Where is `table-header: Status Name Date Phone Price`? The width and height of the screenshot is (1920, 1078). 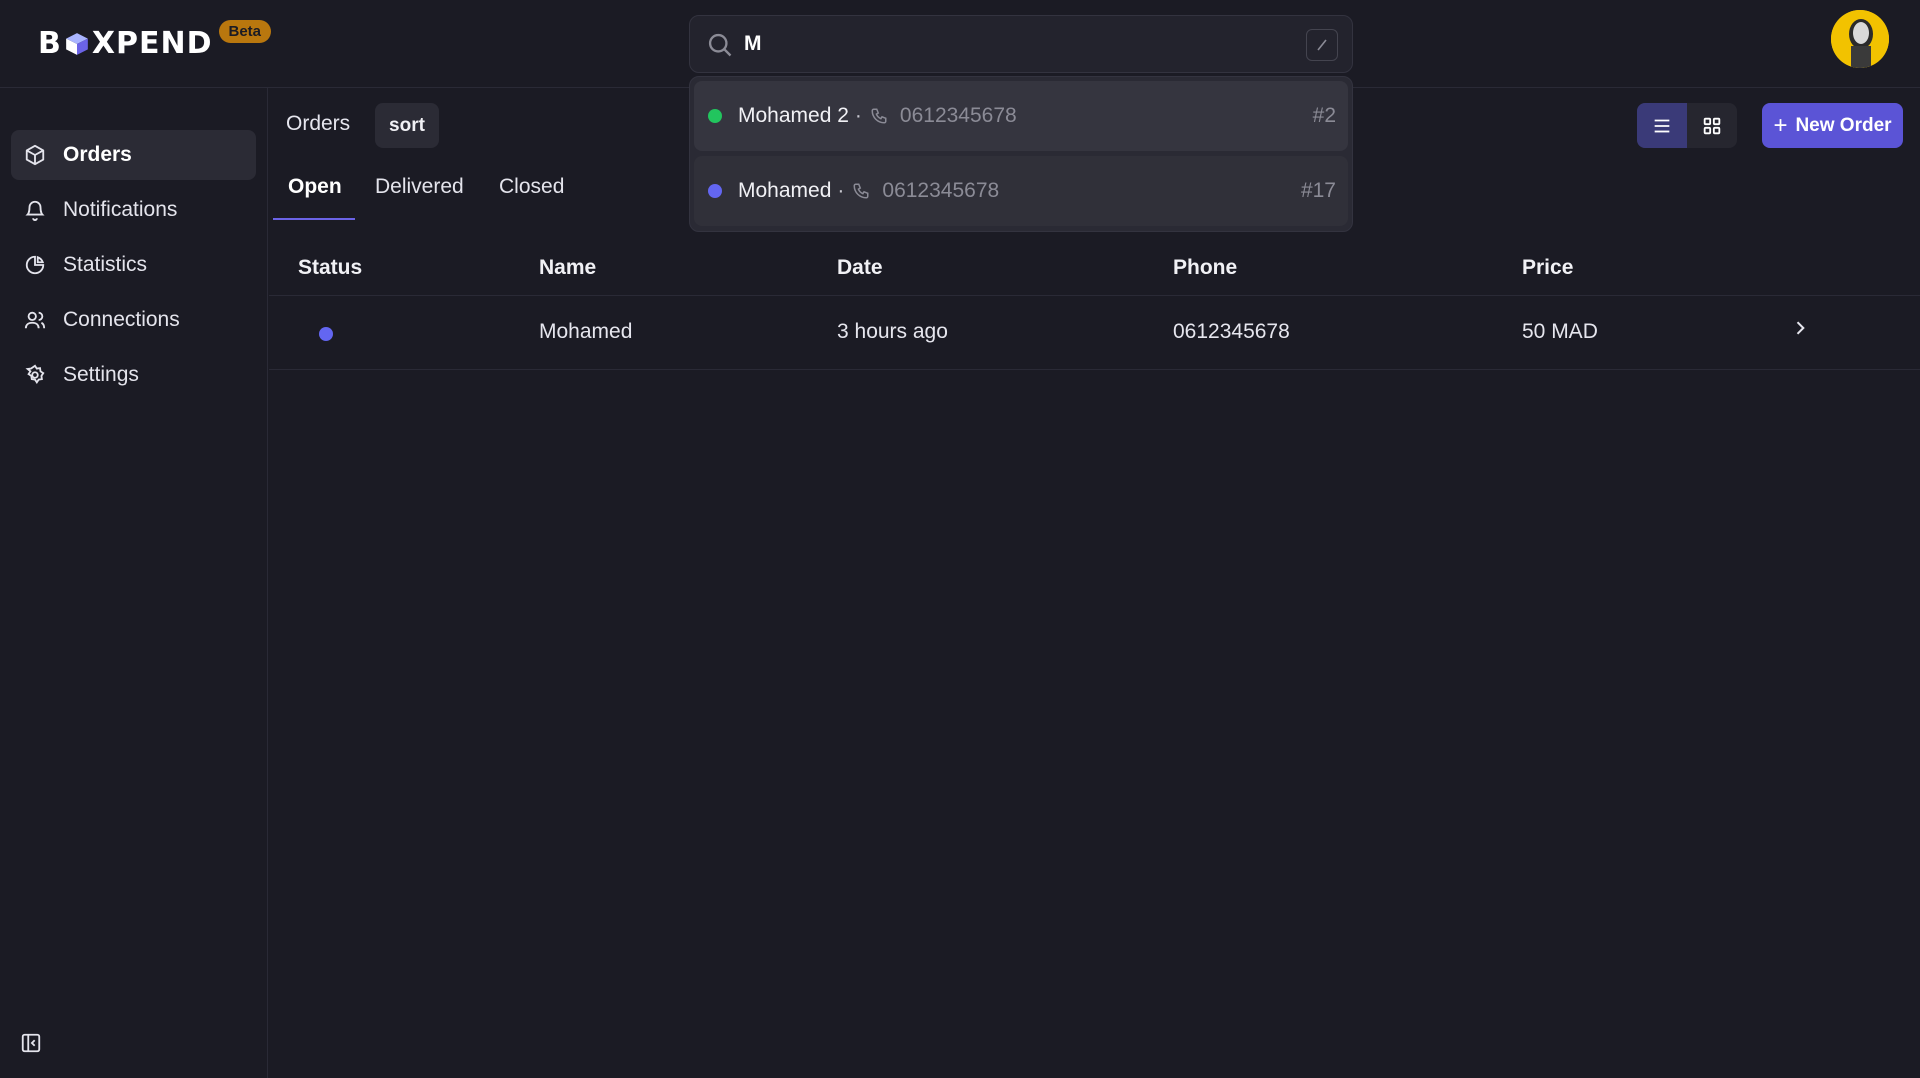 table-header: Status Name Date Phone Price is located at coordinates (1094, 268).